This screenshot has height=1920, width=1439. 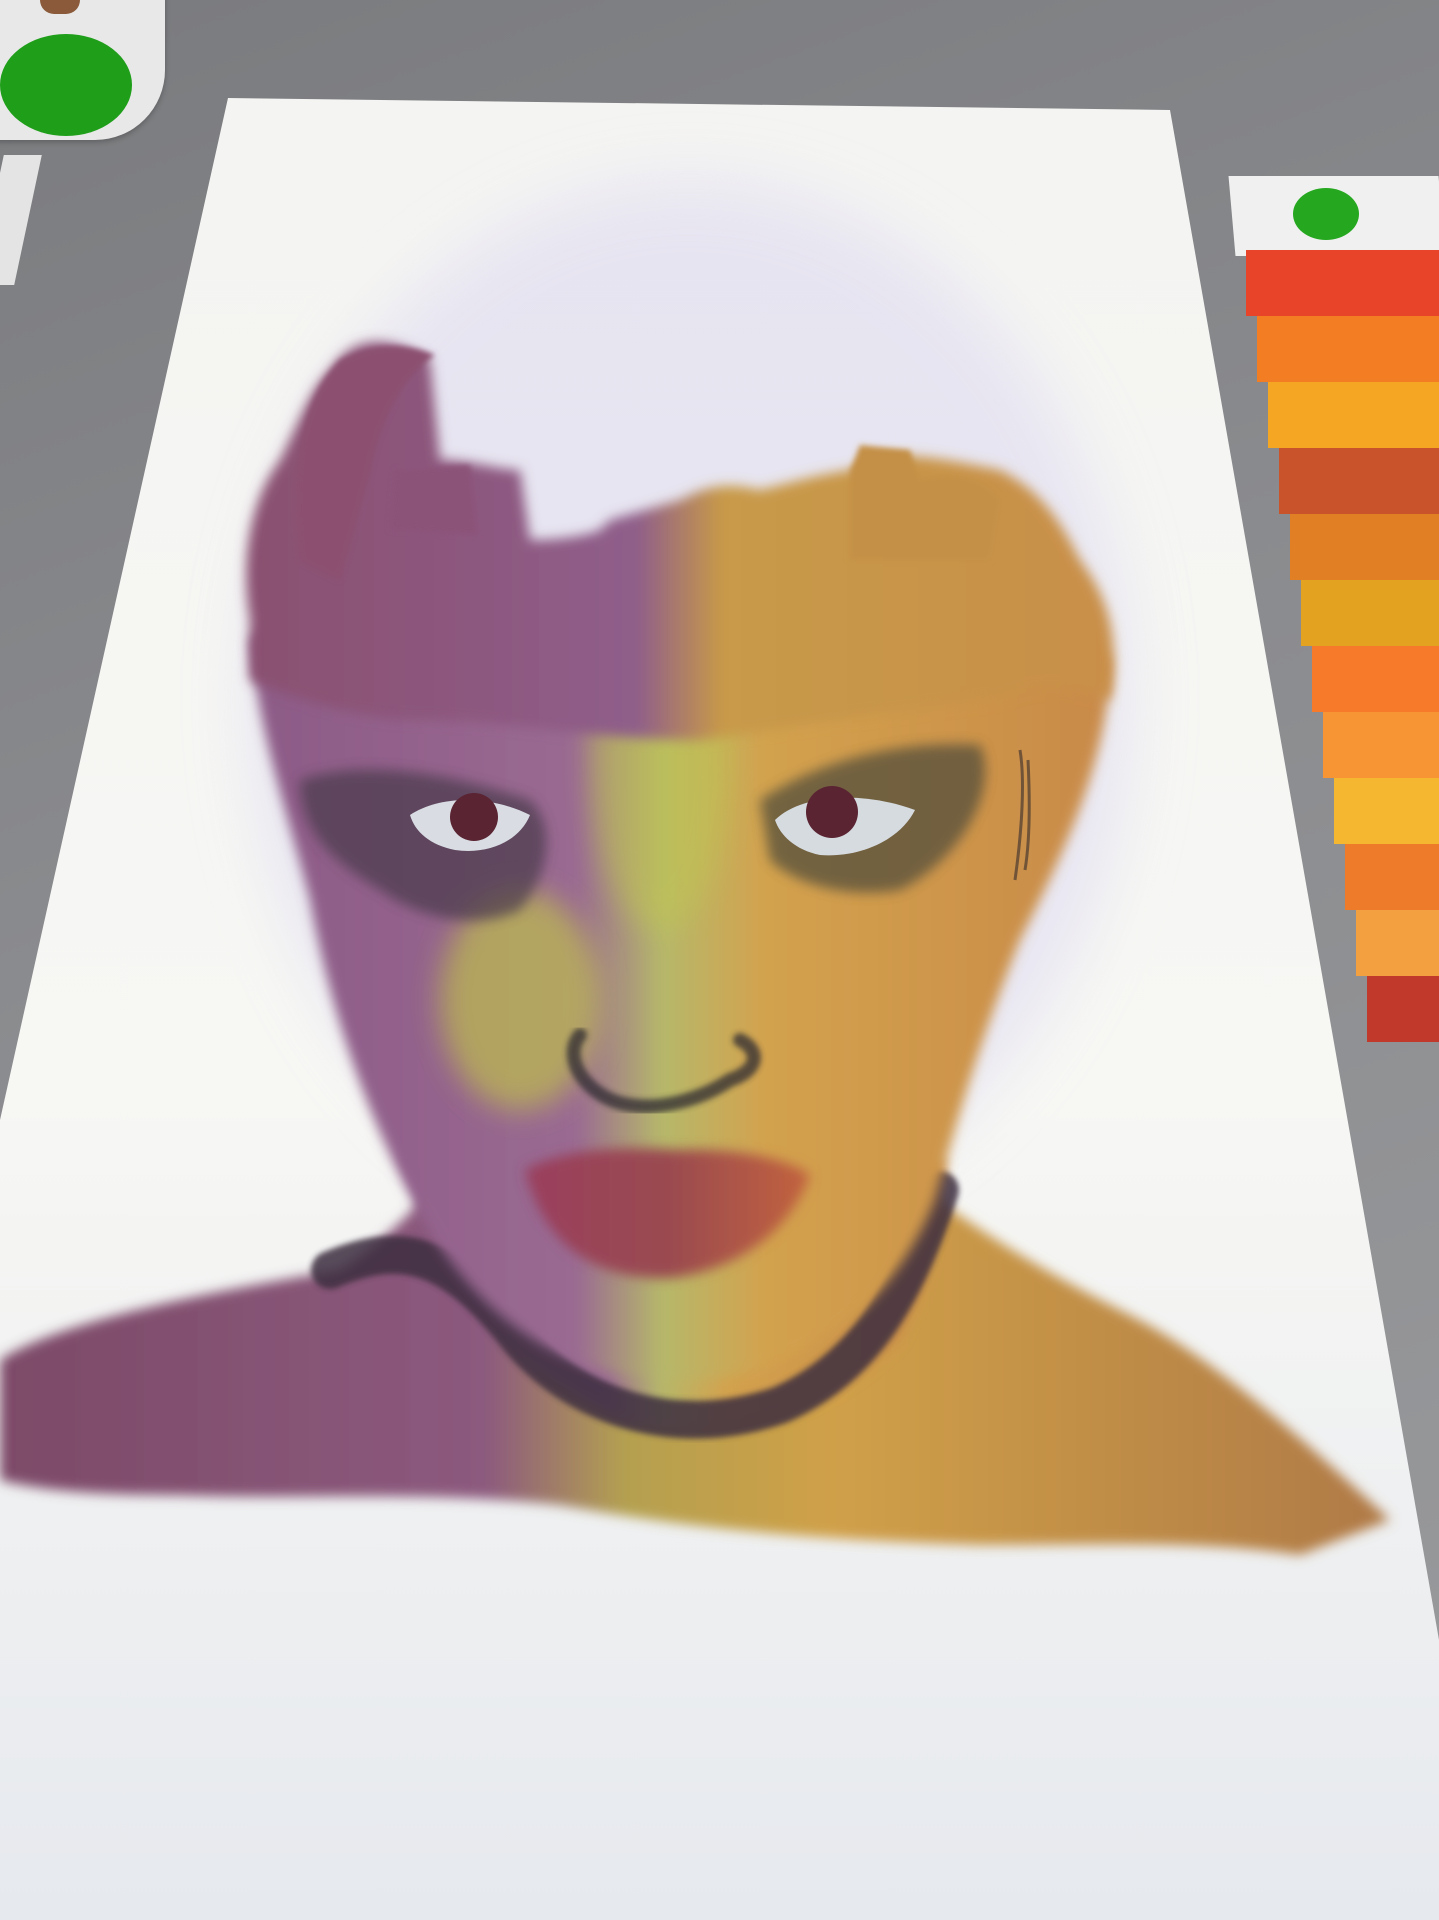 I want to click on brush-icon, so click(x=60, y=7).